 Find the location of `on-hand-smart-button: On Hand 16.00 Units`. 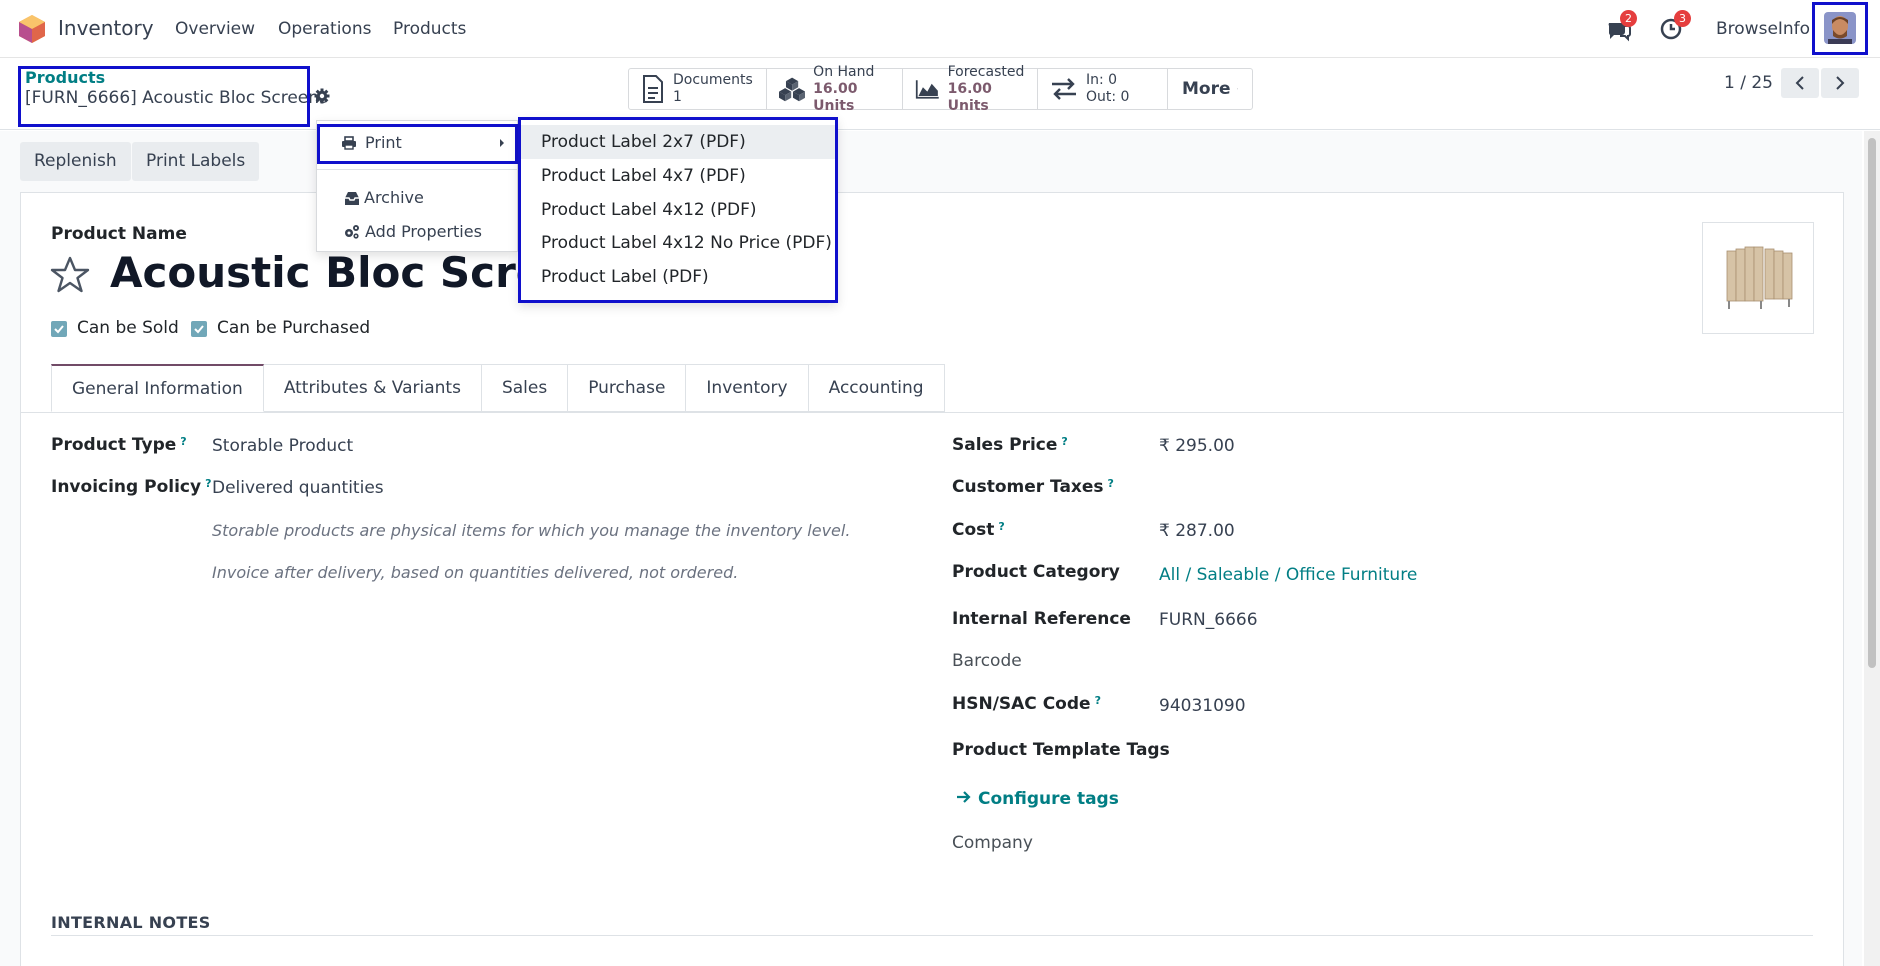

on-hand-smart-button: On Hand 16.00 Units is located at coordinates (835, 89).